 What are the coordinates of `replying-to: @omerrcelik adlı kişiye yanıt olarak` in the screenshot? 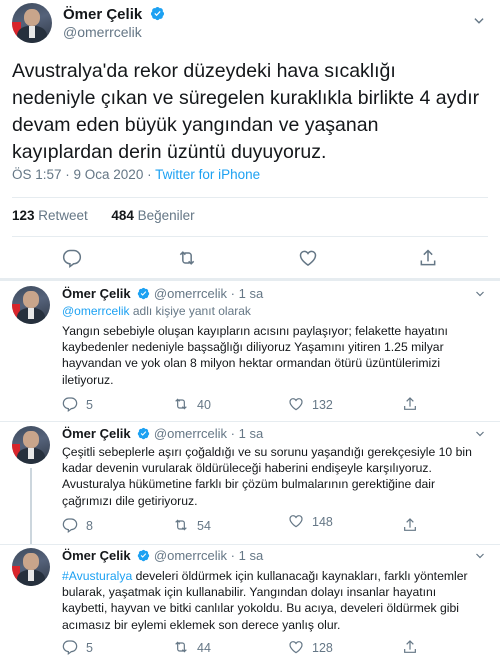 It's located at (156, 311).